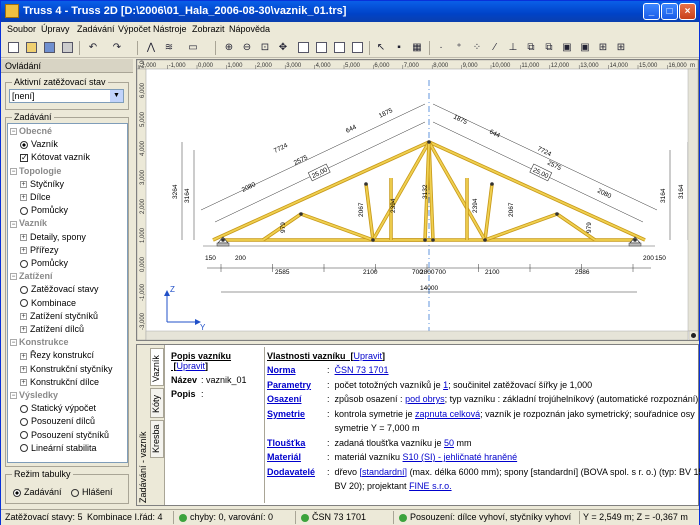  I want to click on vertical-scrollbar, so click(693, 200).